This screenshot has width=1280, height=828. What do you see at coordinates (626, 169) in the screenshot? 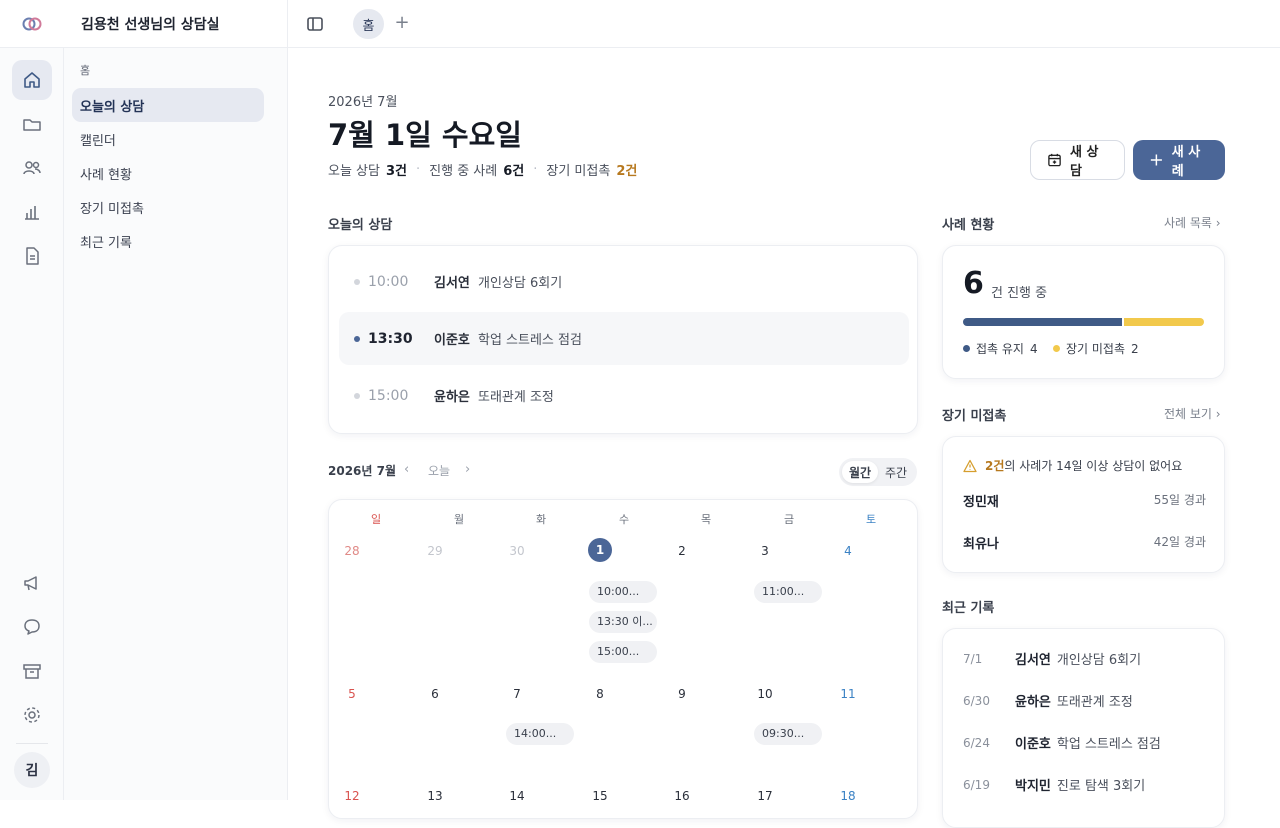
I see `summary-long-value: 2건` at bounding box center [626, 169].